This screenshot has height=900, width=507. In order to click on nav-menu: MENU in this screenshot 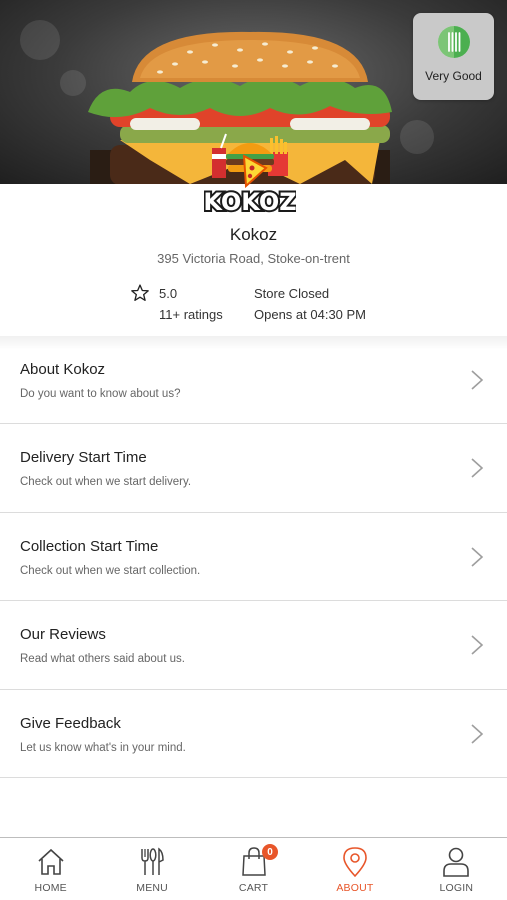, I will do `click(151, 869)`.